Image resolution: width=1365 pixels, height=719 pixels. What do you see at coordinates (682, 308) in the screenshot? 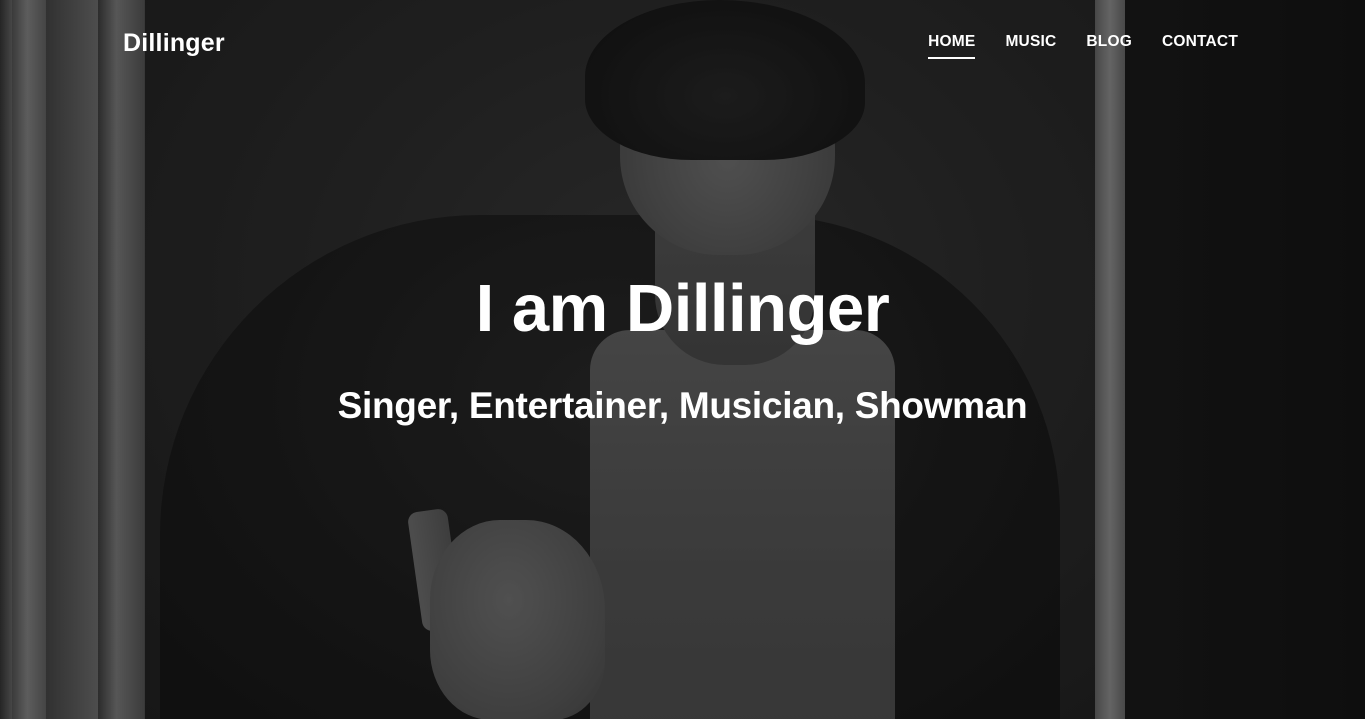
I see `hero-title: I am Dillinger` at bounding box center [682, 308].